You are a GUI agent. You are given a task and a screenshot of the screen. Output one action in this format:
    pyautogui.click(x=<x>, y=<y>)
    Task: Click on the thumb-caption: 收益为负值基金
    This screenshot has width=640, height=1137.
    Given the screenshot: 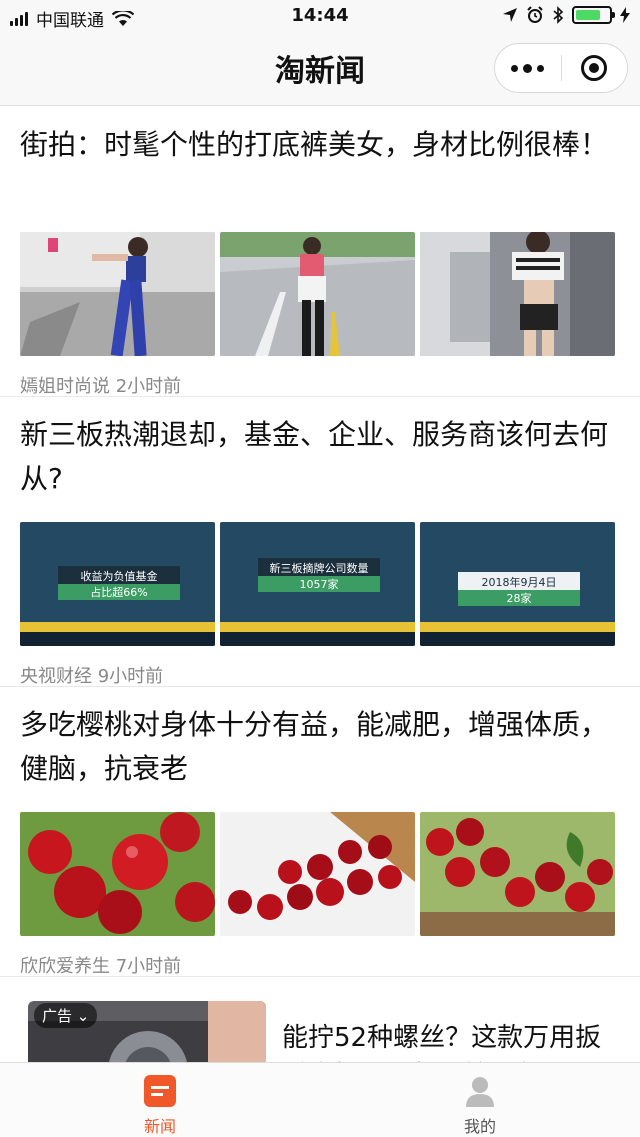 What is the action you would take?
    pyautogui.click(x=119, y=576)
    